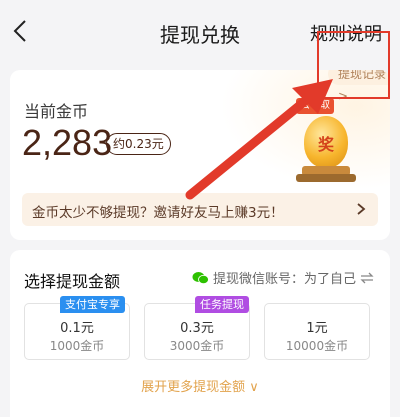  What do you see at coordinates (222, 304) in the screenshot?
I see `option-tag: 任务提现` at bounding box center [222, 304].